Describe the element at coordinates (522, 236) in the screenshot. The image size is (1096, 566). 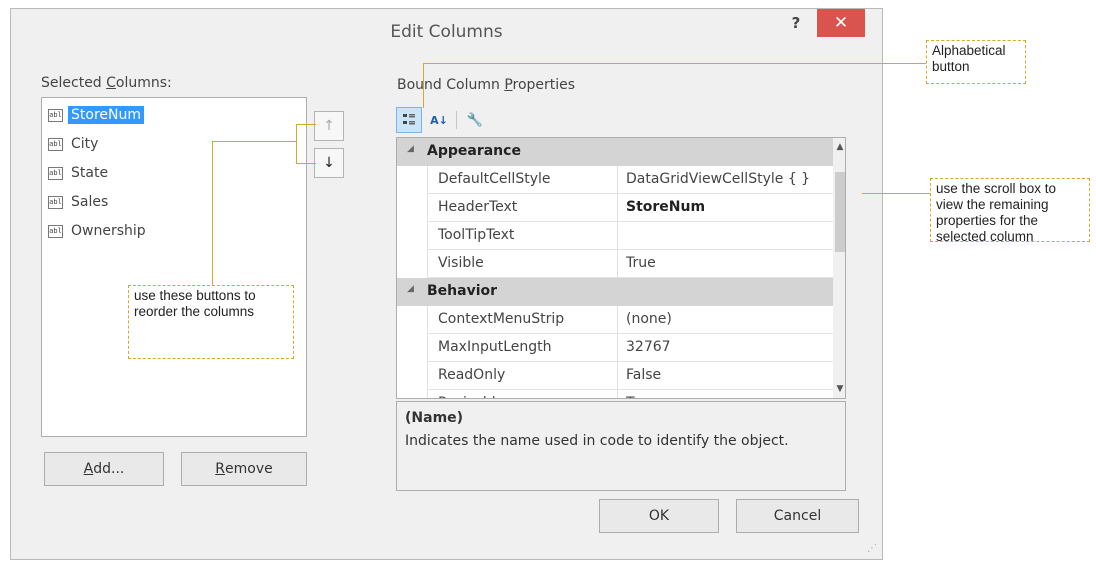
I see `property-name: ToolTipText` at that location.